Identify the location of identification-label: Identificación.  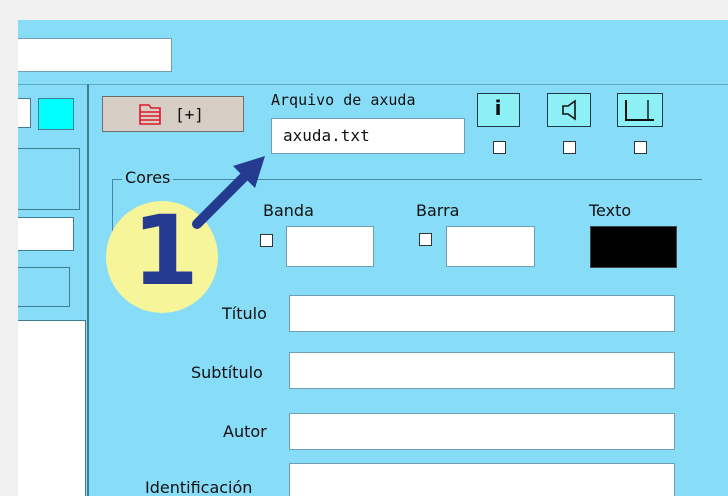
(199, 487).